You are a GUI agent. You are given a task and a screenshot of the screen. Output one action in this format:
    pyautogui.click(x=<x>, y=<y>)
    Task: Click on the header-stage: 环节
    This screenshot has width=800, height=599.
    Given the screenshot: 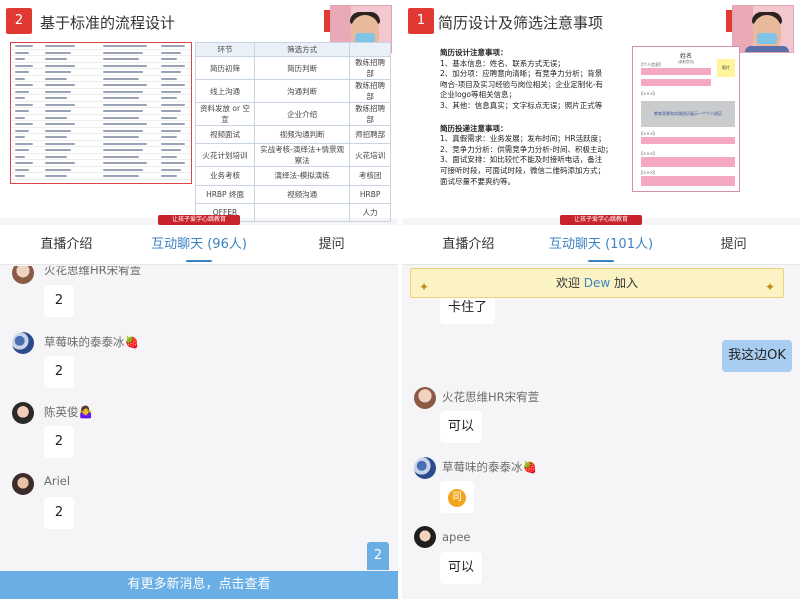 What is the action you would take?
    pyautogui.click(x=225, y=49)
    